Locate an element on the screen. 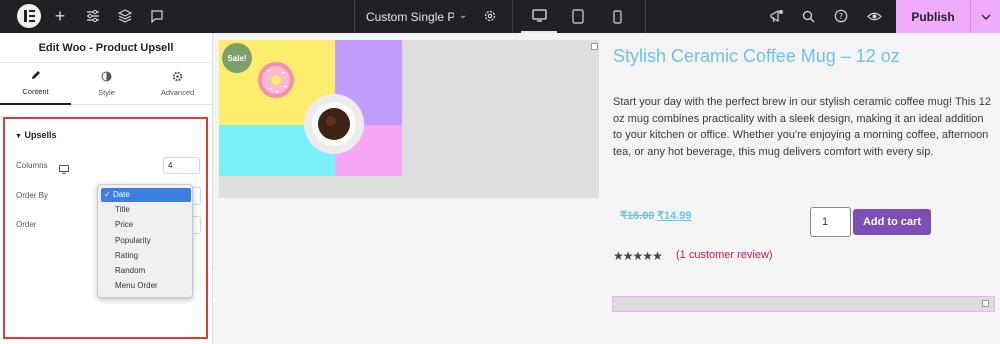 This screenshot has height=344, width=1000. chevron-down-icon: ⌄ is located at coordinates (463, 16).